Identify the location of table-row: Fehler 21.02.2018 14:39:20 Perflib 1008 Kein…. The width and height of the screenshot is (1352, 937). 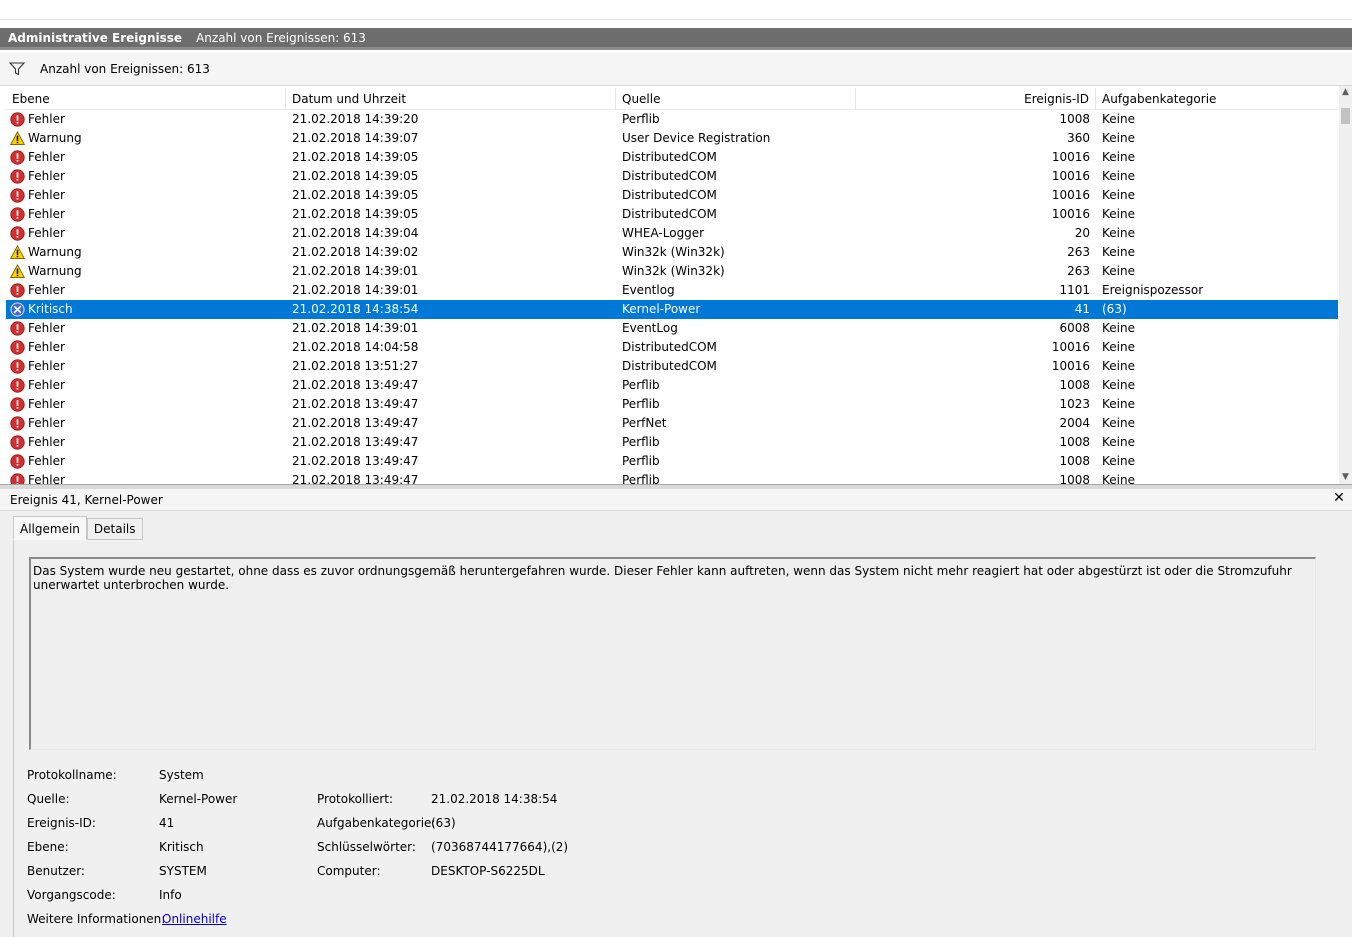
(672, 119).